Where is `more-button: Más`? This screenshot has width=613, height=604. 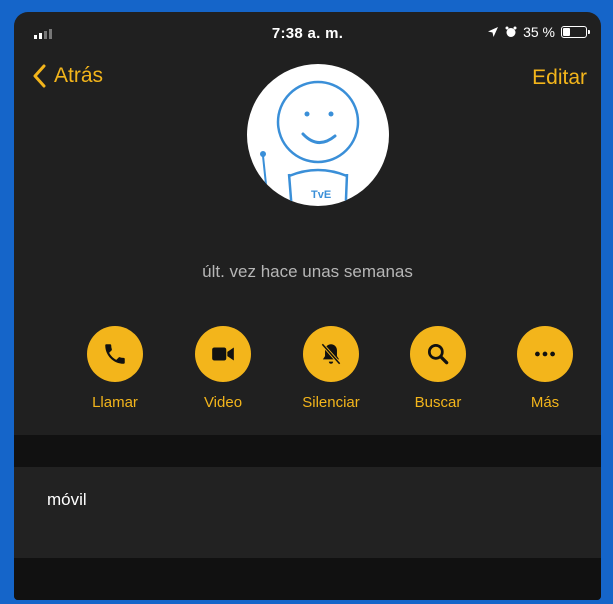 more-button: Más is located at coordinates (545, 368).